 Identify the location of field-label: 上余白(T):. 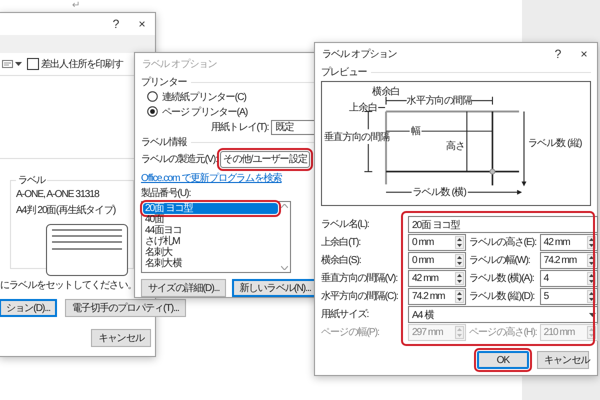
(341, 243).